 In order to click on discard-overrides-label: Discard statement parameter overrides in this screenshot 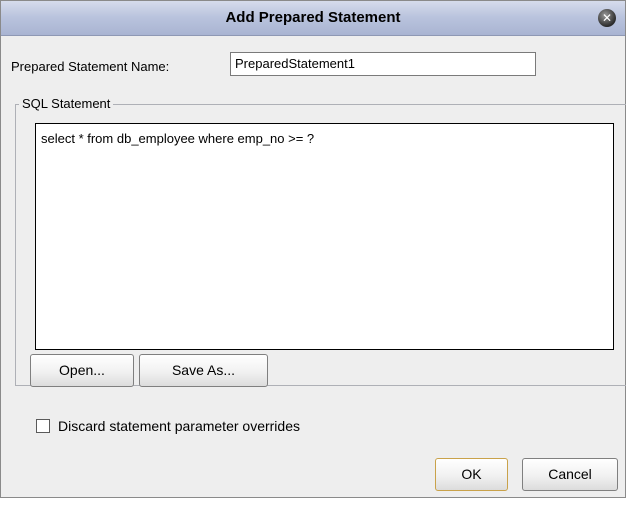, I will do `click(179, 426)`.